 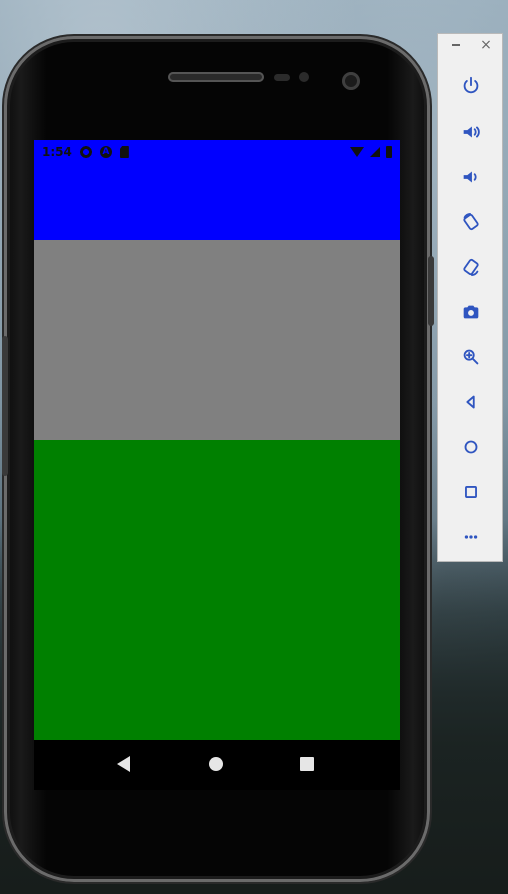 I want to click on phone-side-button-left, so click(x=5, y=406).